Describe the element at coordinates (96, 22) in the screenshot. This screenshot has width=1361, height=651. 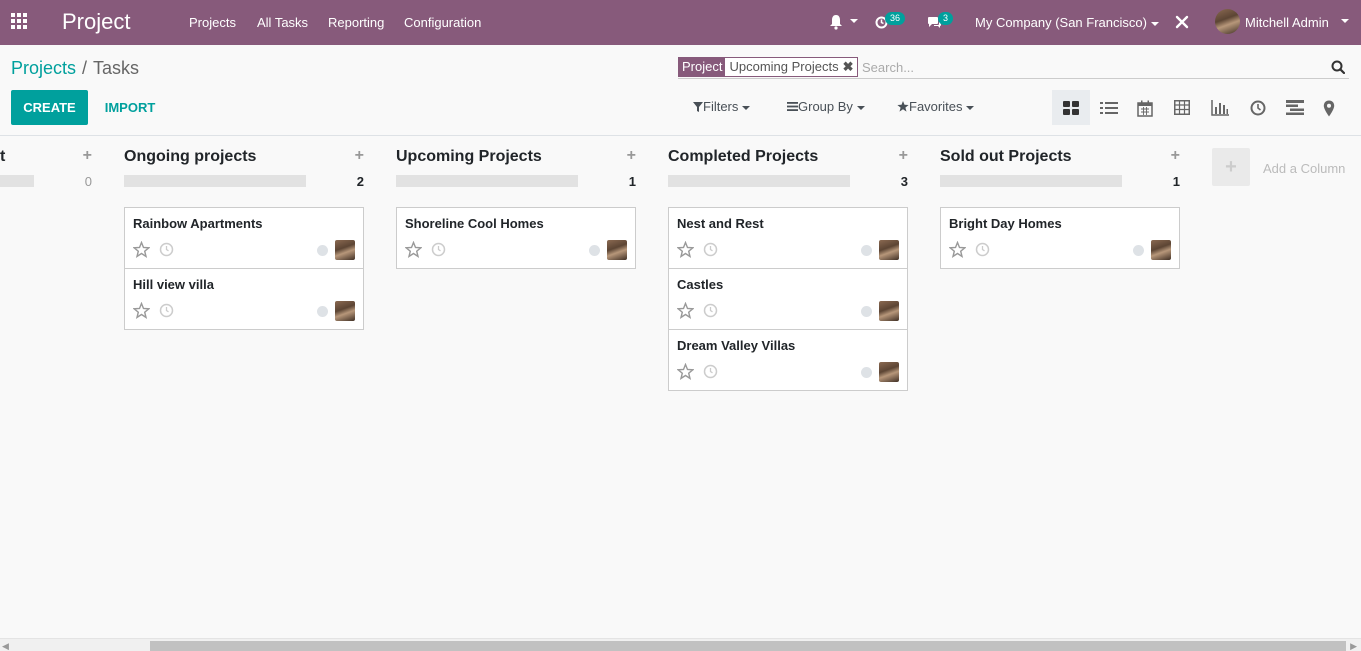
I see `app-title: Project` at that location.